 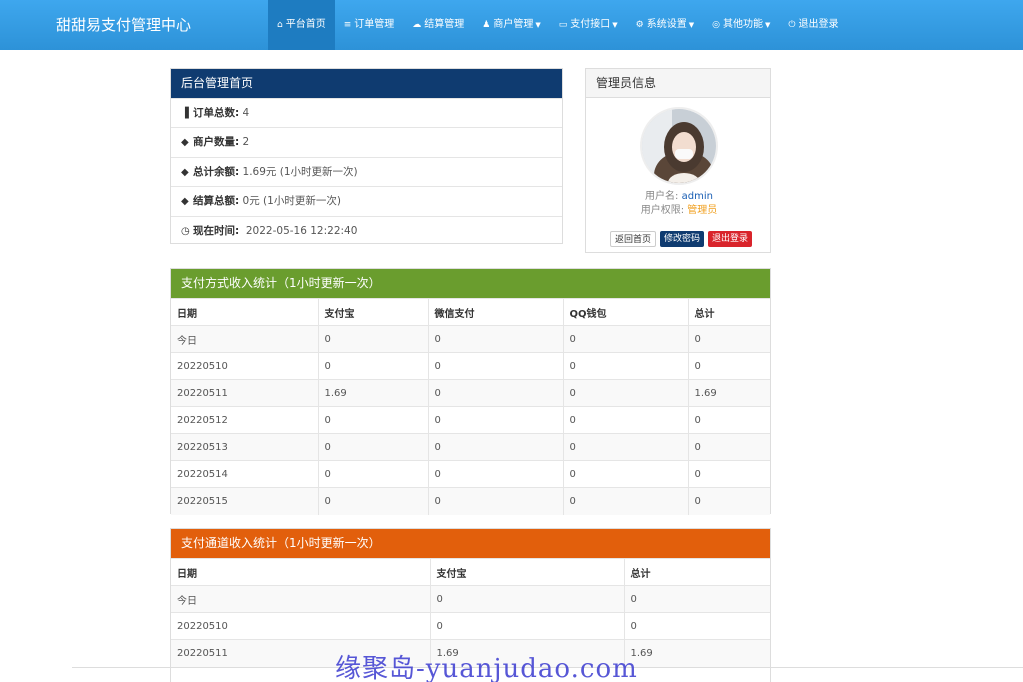 What do you see at coordinates (696, 572) in the screenshot?
I see `column-header: 总计` at bounding box center [696, 572].